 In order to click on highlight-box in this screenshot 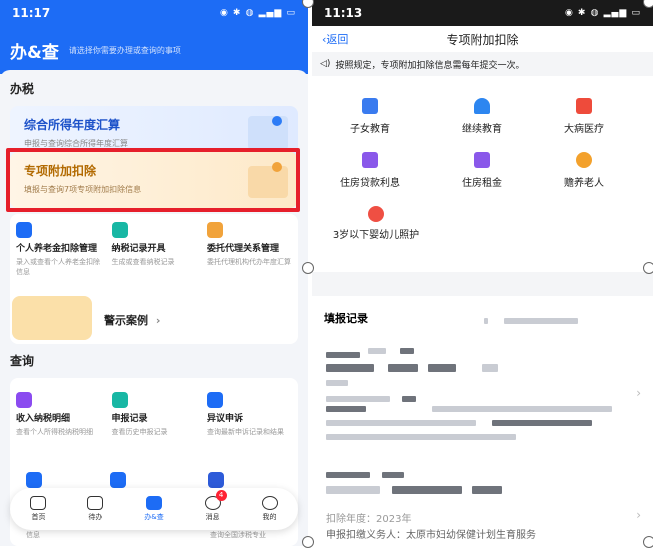, I will do `click(153, 180)`.